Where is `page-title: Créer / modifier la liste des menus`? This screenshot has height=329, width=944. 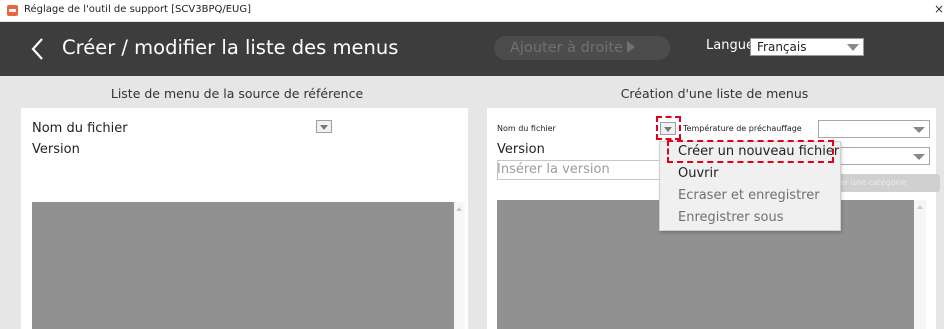
page-title: Créer / modifier la liste des menus is located at coordinates (230, 47).